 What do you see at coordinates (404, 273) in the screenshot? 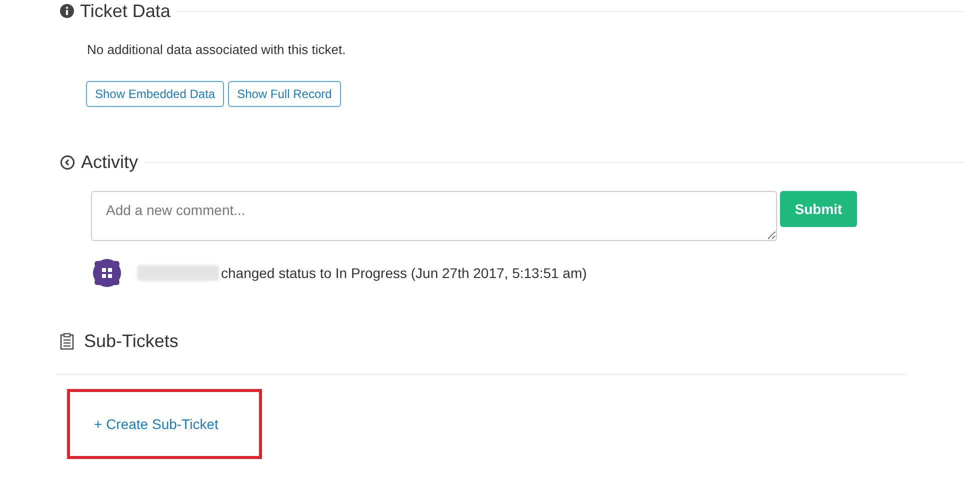
I see `activity-text: changed status to In Progress (Jun 27th 2017, 5:13:51 am)` at bounding box center [404, 273].